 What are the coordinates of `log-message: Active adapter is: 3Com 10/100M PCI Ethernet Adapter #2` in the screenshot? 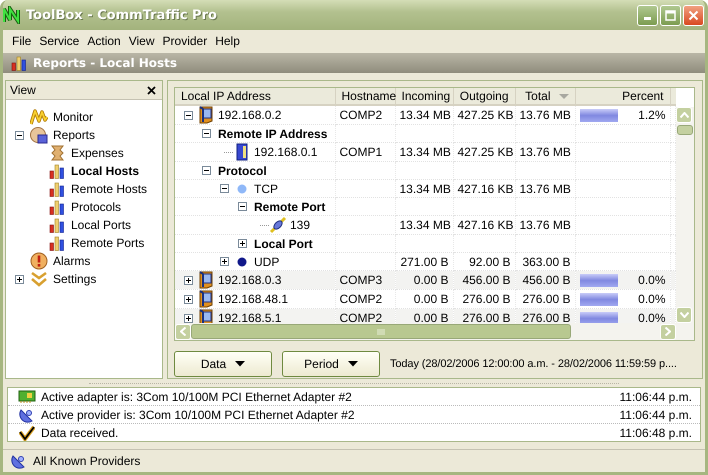 It's located at (197, 397).